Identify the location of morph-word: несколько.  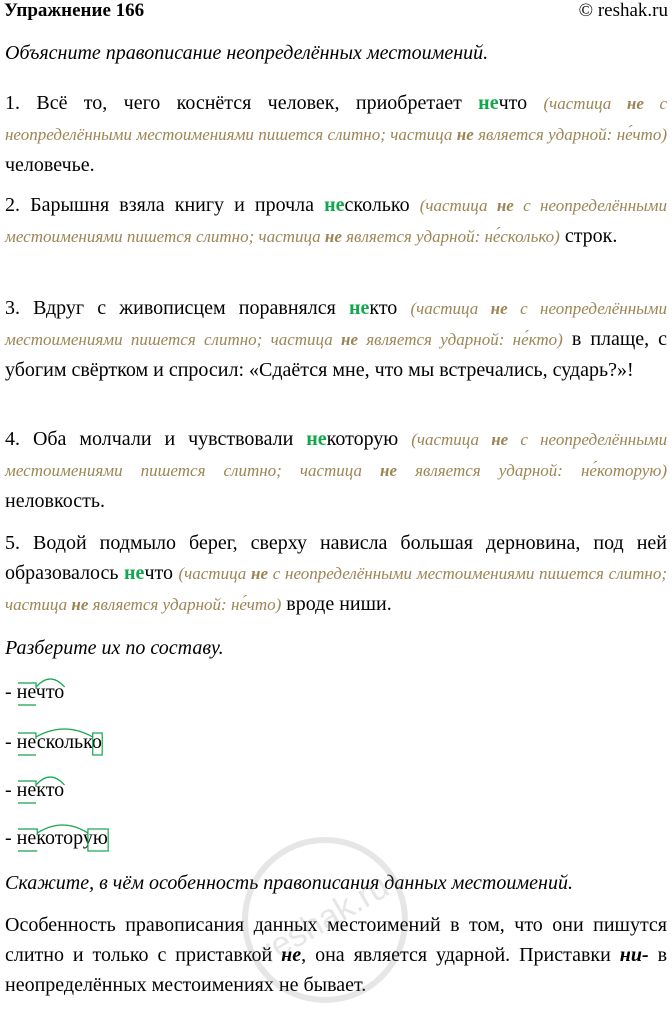
(60, 742).